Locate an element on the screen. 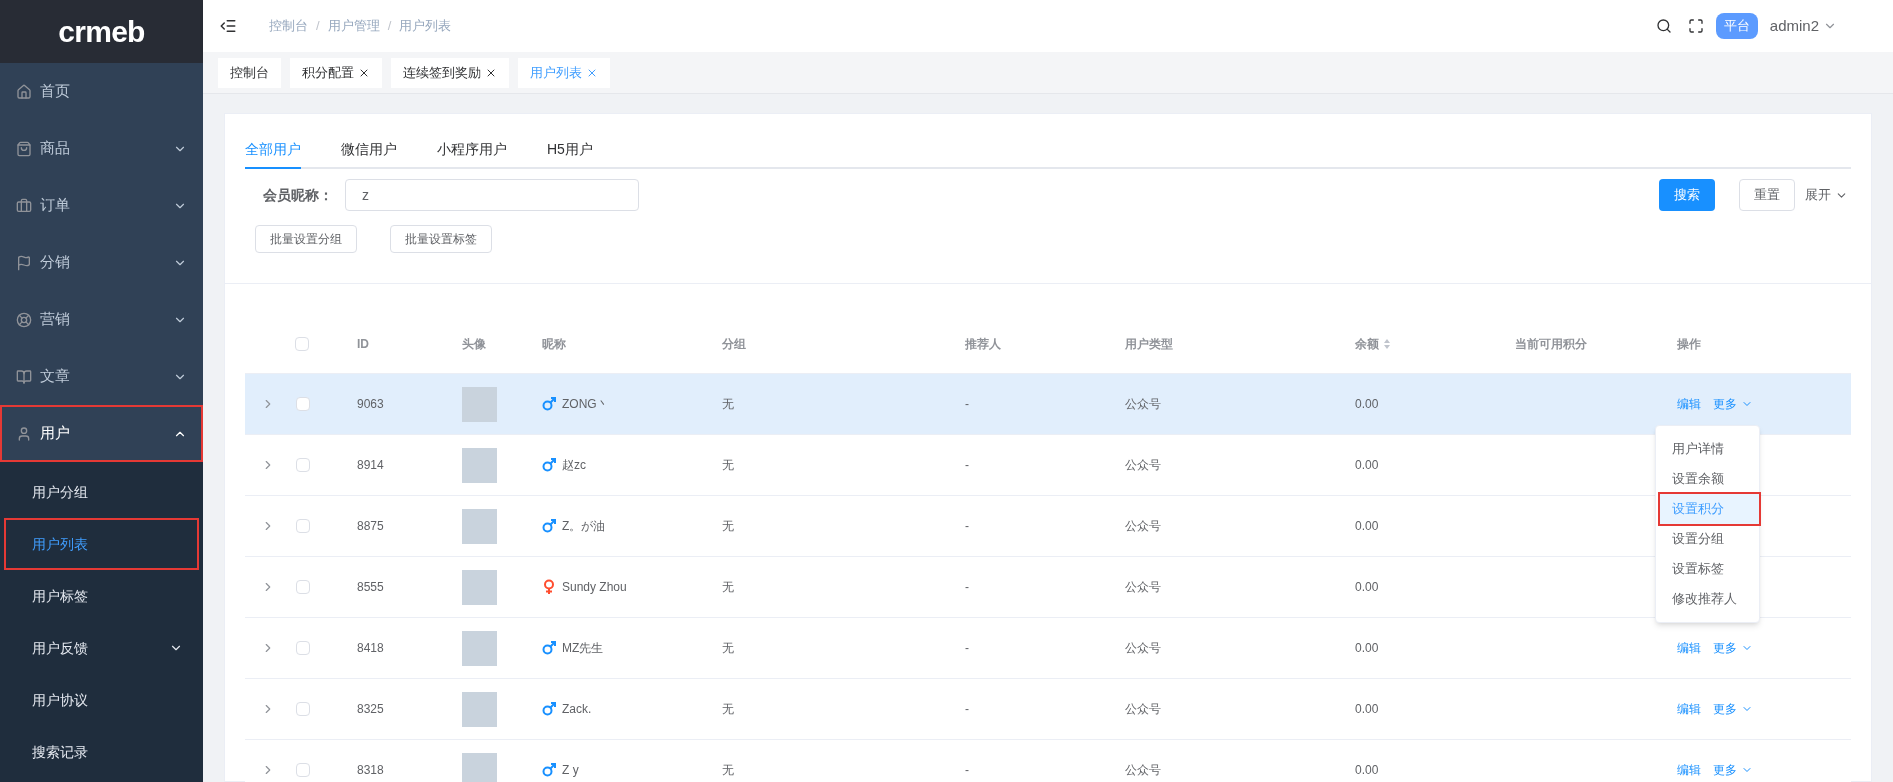  page-tag: 控制台 is located at coordinates (249, 72).